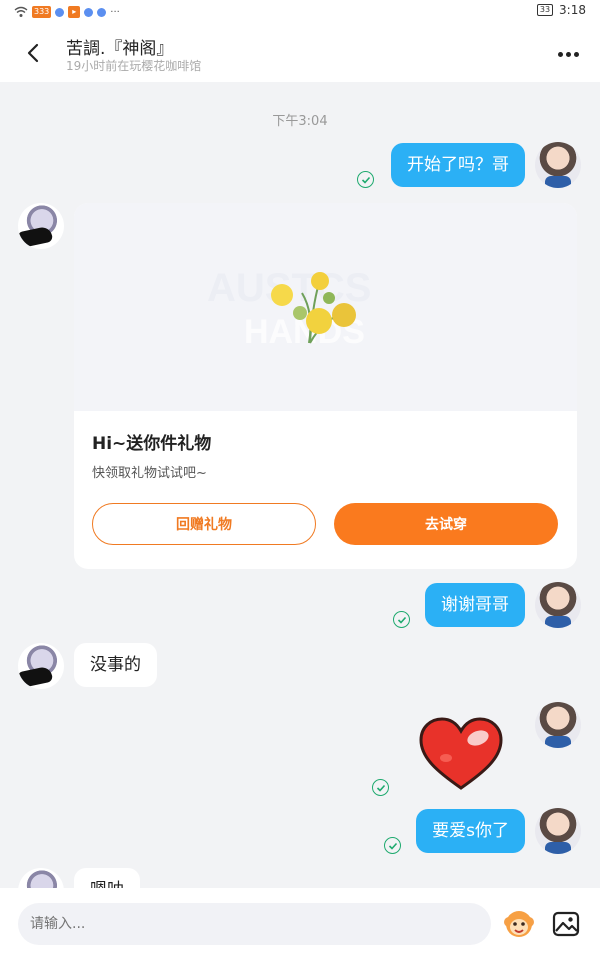 This screenshot has width=600, height=960. I want to click on network-badge: 333, so click(42, 12).